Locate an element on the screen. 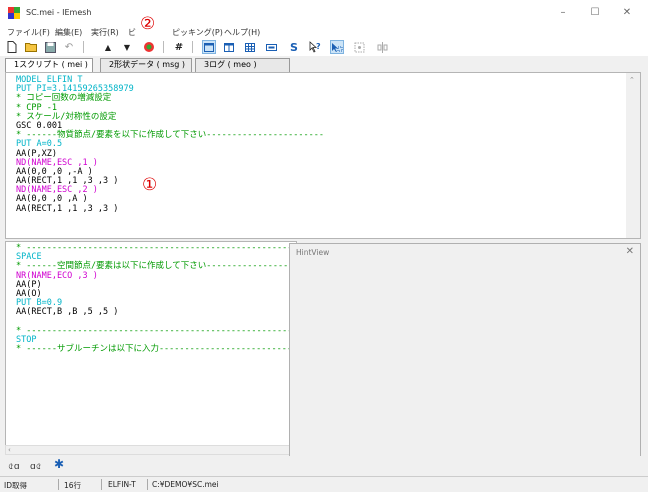  arrow-up-icon: ▲ is located at coordinates (108, 47).